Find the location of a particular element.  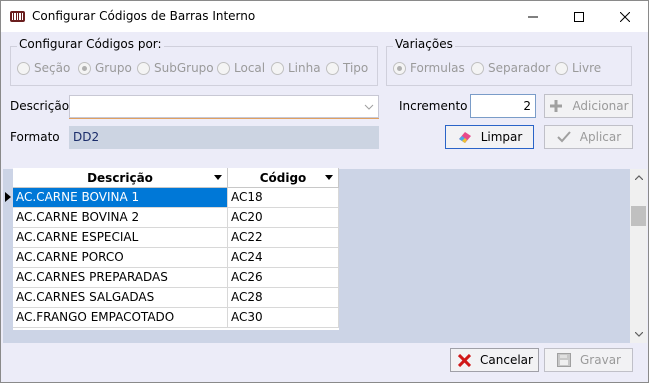

limpar-button: Limpar is located at coordinates (489, 137).